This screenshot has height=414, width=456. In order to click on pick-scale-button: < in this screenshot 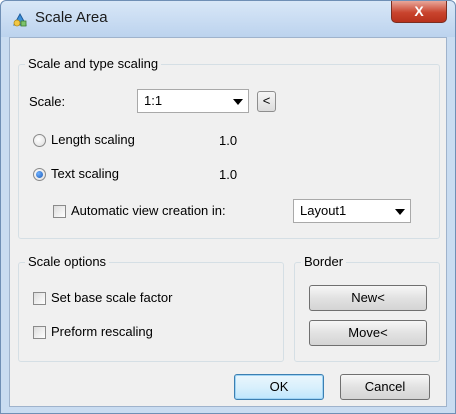, I will do `click(266, 101)`.